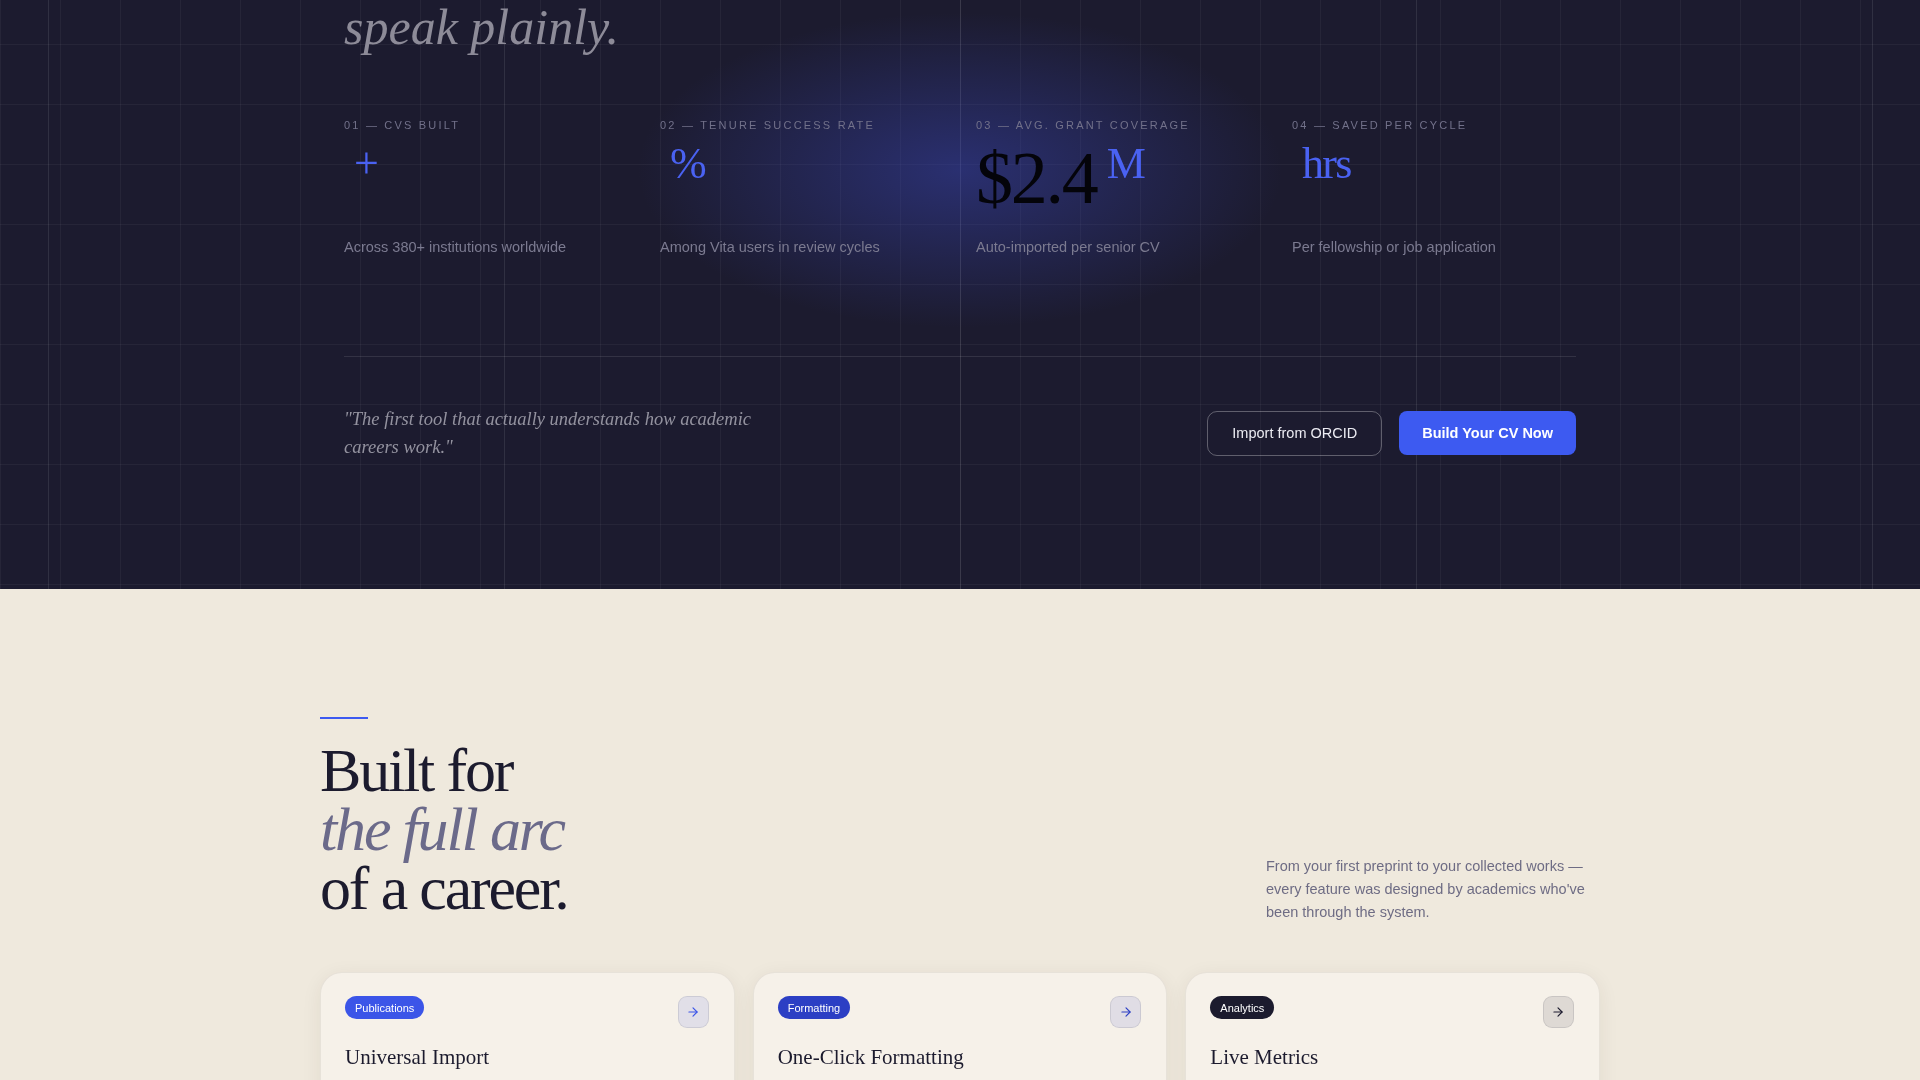  Describe the element at coordinates (814, 1007) in the screenshot. I see `category-tag: Formatting` at that location.